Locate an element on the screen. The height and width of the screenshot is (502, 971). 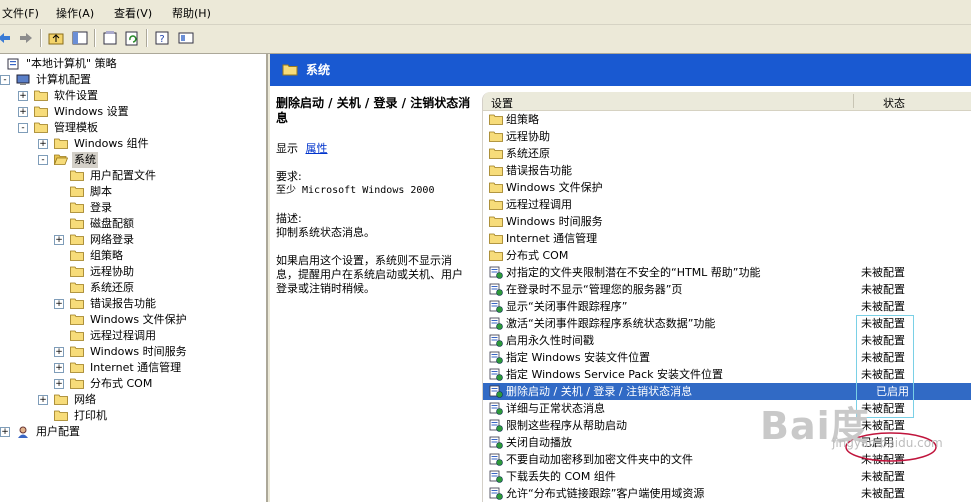
up-folder-icon is located at coordinates (56, 38).